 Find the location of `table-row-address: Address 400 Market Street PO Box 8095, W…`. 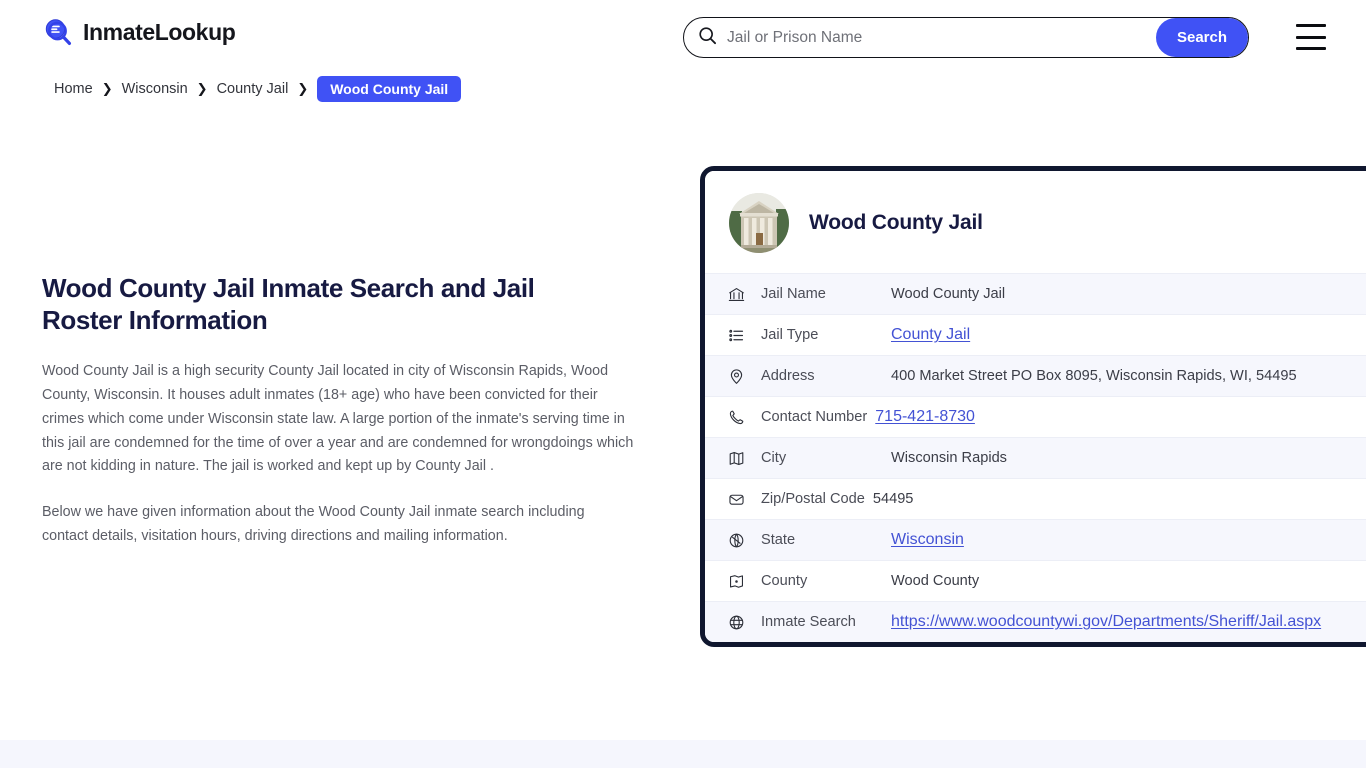

table-row-address: Address 400 Market Street PO Box 8095, W… is located at coordinates (1035, 375).